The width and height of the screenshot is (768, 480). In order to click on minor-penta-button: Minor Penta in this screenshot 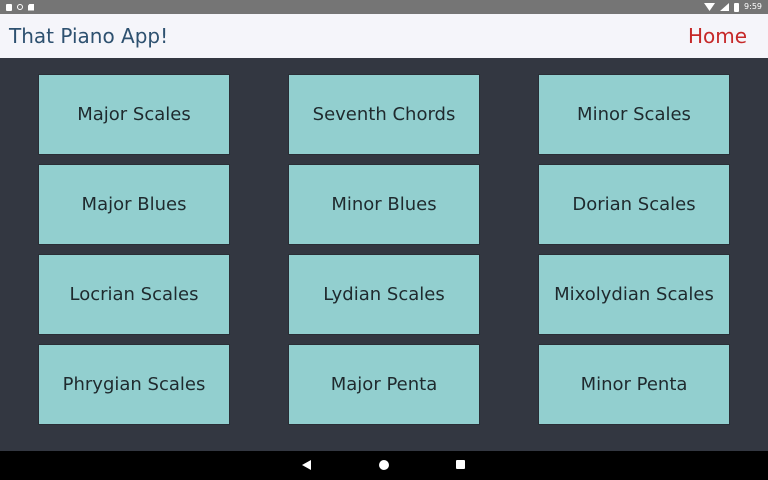, I will do `click(634, 384)`.